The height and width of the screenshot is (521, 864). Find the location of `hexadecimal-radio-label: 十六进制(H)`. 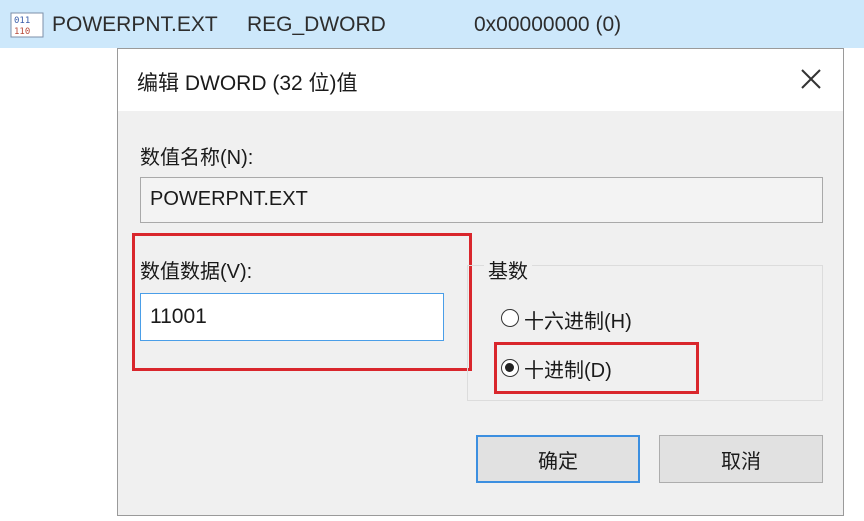

hexadecimal-radio-label: 十六进制(H) is located at coordinates (578, 319).